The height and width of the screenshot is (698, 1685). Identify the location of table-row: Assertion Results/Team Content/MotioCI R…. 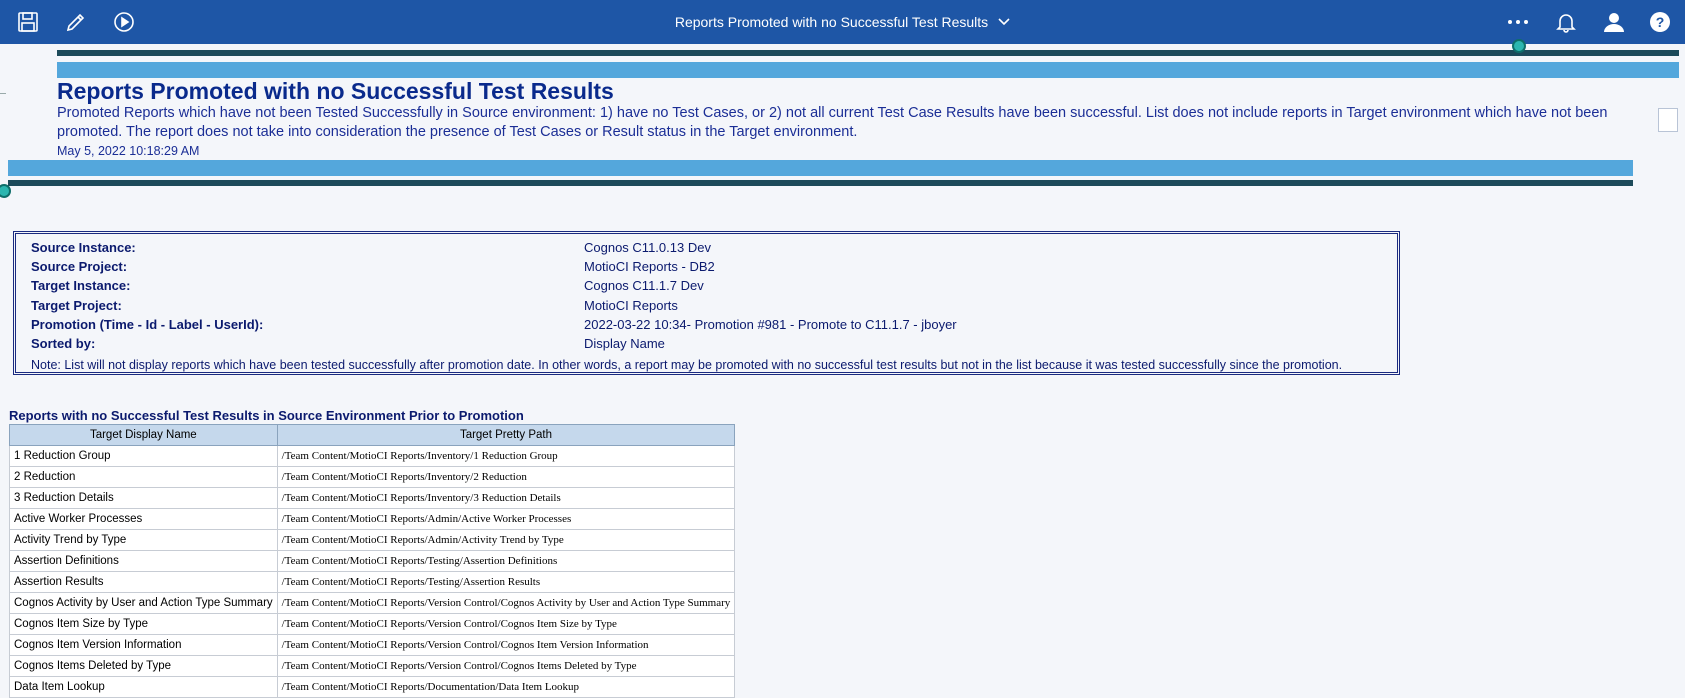
(372, 582).